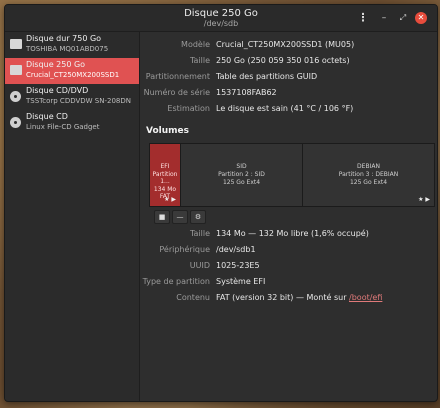  Describe the element at coordinates (184, 249) in the screenshot. I see `device-label: Périphérique` at that location.